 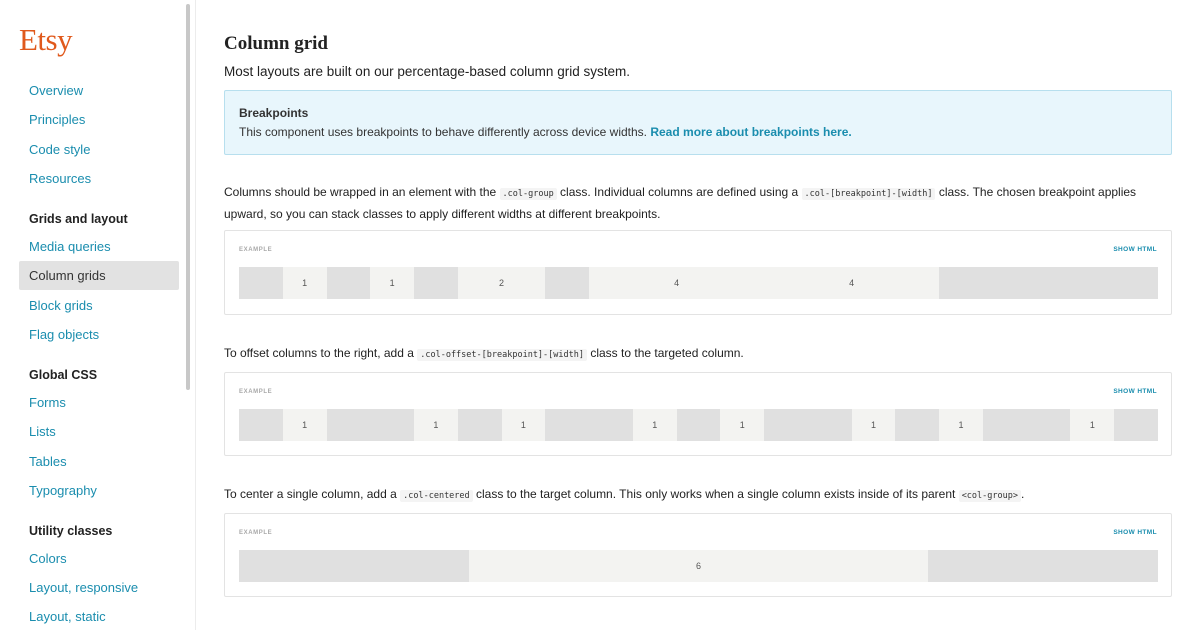 I want to click on page-title: Column grid, so click(x=276, y=43).